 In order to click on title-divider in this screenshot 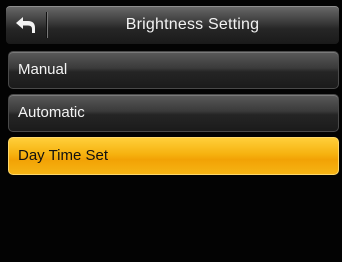, I will do `click(46, 25)`.